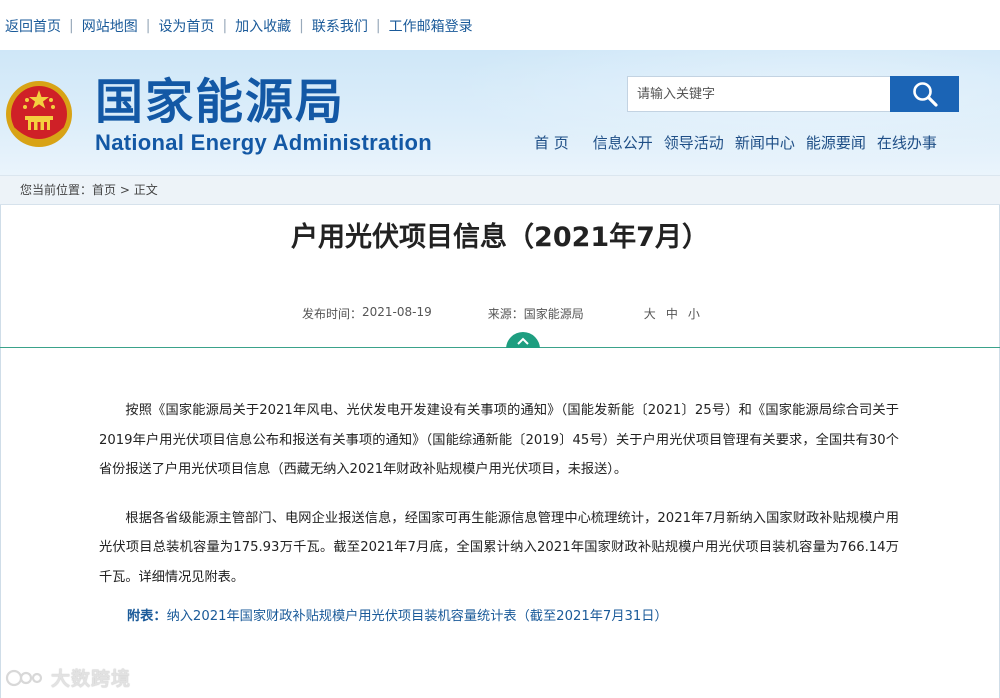 Image resolution: width=1000 pixels, height=698 pixels. What do you see at coordinates (431, 26) in the screenshot?
I see `top-link-mail-login: 工作邮箱登录` at bounding box center [431, 26].